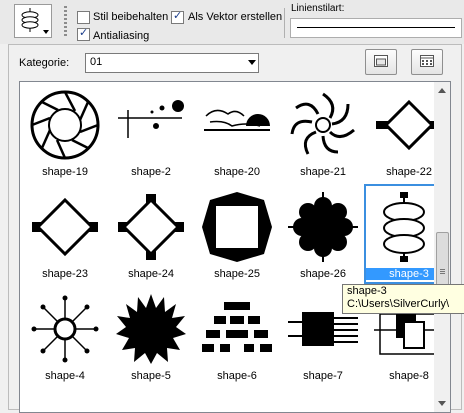  Describe the element at coordinates (151, 376) in the screenshot. I see `shape-name: shape-5` at that location.